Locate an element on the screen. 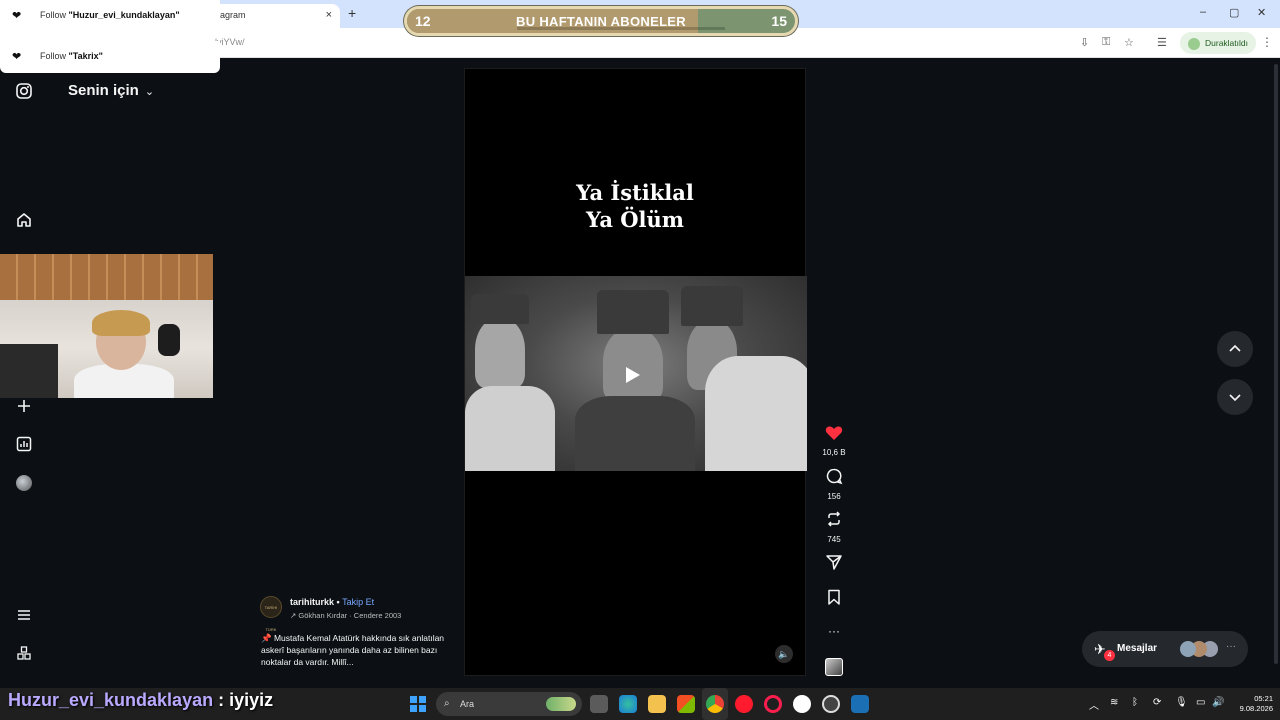 The width and height of the screenshot is (1280, 720). minimize-button: – is located at coordinates (1203, 12).